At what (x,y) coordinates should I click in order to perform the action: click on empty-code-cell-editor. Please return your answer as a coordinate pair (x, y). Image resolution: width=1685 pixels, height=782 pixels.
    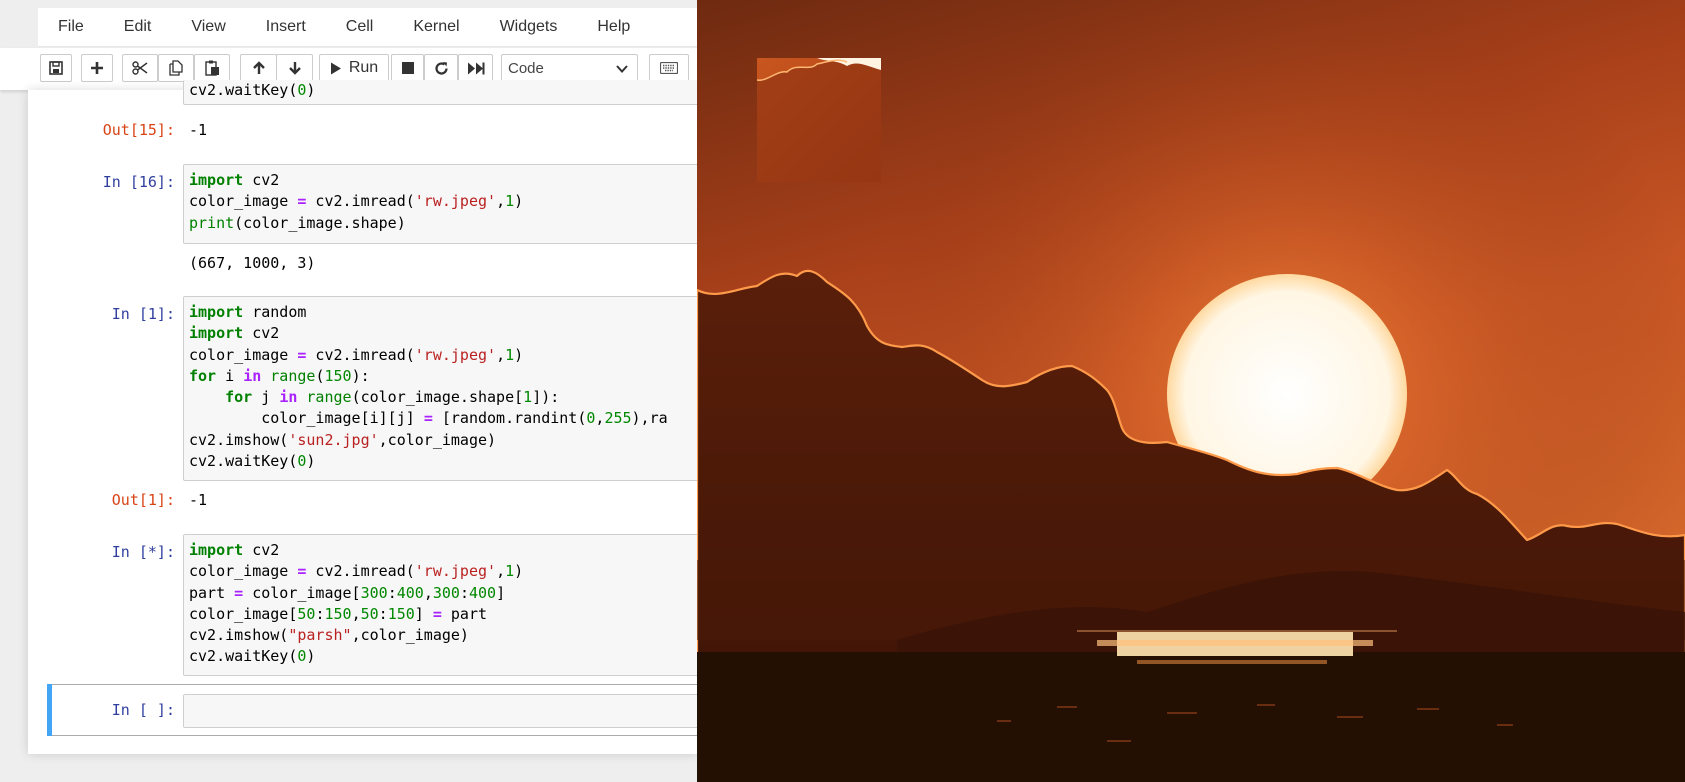
    Looking at the image, I should click on (440, 711).